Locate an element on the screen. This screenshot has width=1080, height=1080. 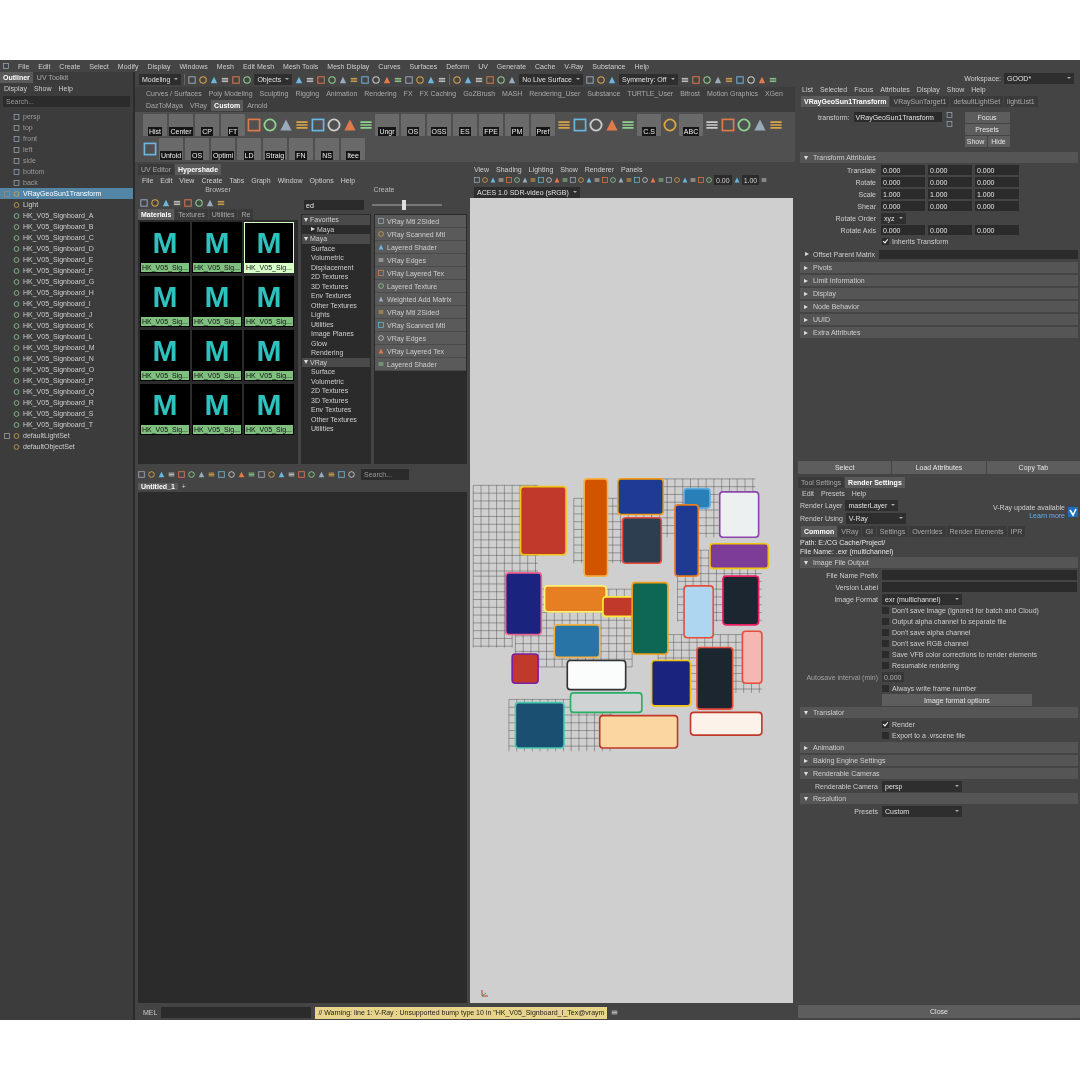
output-icon is located at coordinates (949, 124).